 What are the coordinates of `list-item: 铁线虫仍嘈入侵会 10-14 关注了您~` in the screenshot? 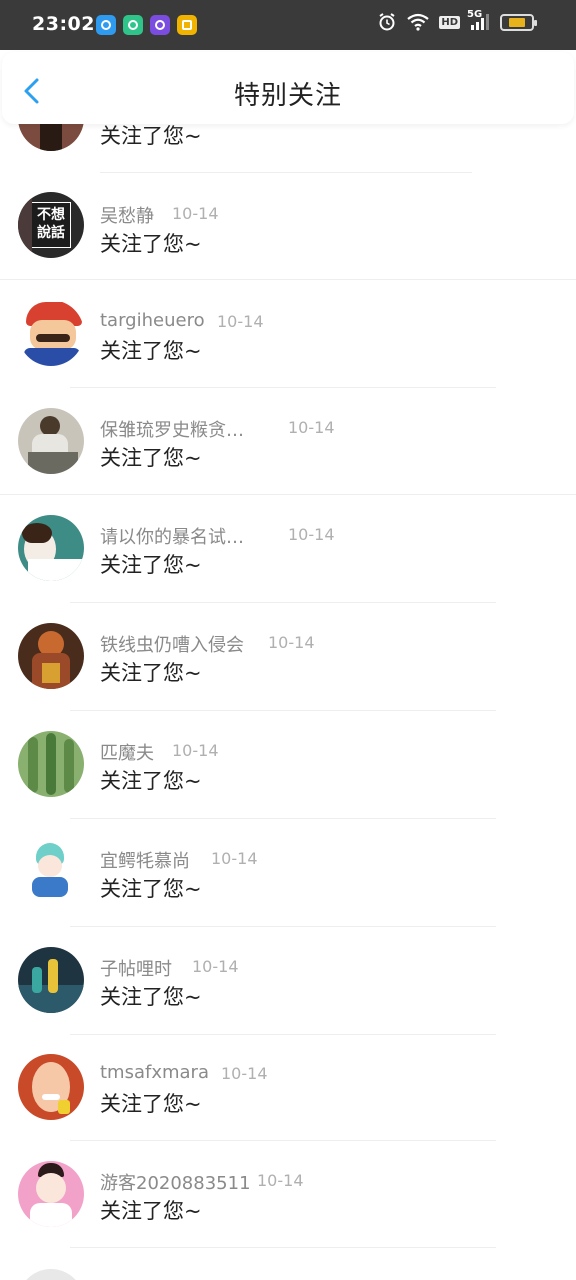 It's located at (288, 657).